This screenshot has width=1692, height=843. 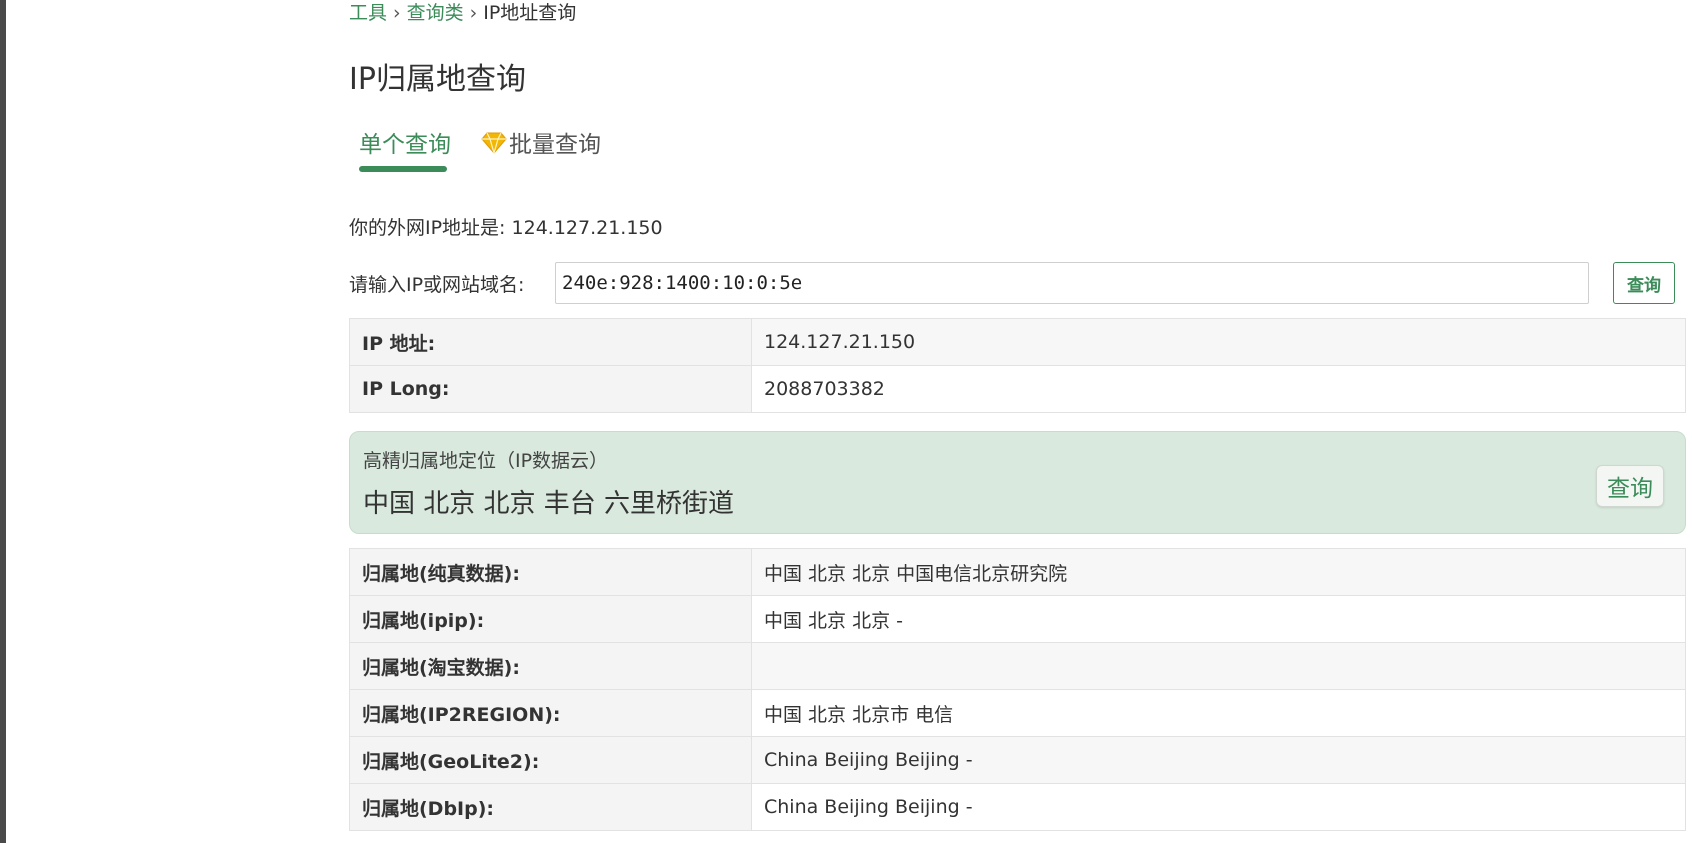 What do you see at coordinates (405, 145) in the screenshot?
I see `tab-single-query-label: 单个查询` at bounding box center [405, 145].